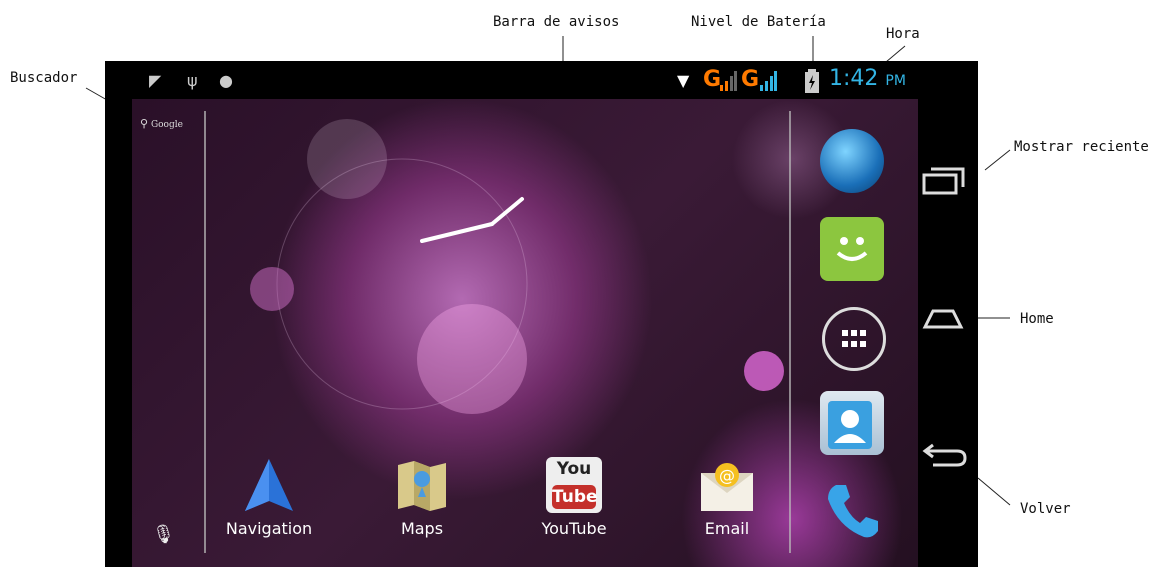 This screenshot has width=1162, height=567. I want to click on dock-messaging, so click(852, 249).